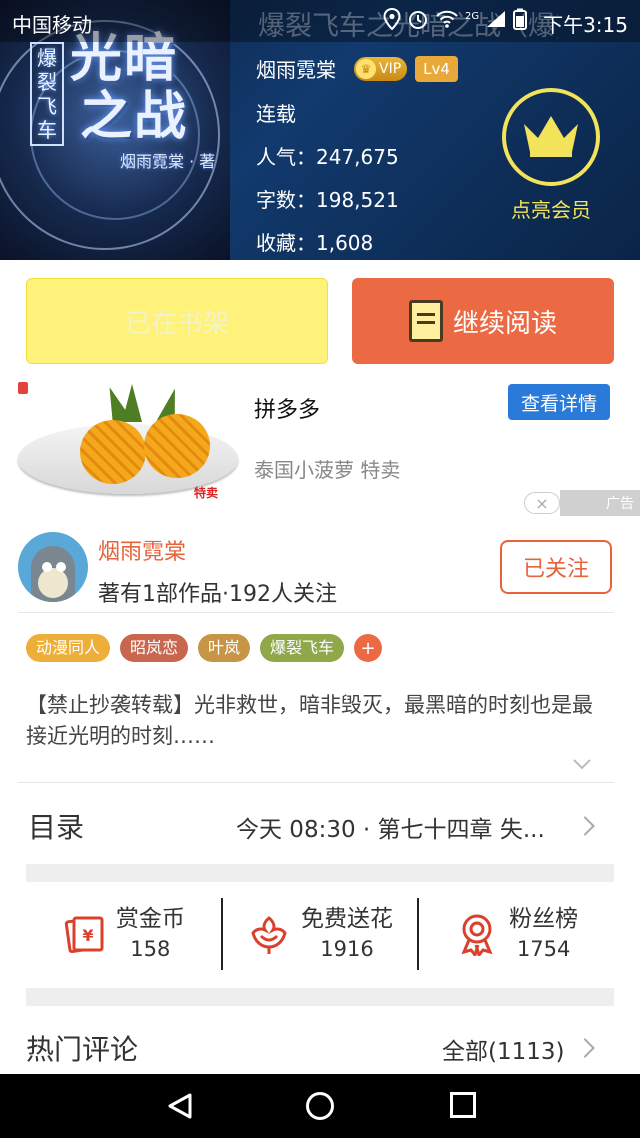 The height and width of the screenshot is (1138, 640). Describe the element at coordinates (53, 567) in the screenshot. I see `author-avatar` at that location.